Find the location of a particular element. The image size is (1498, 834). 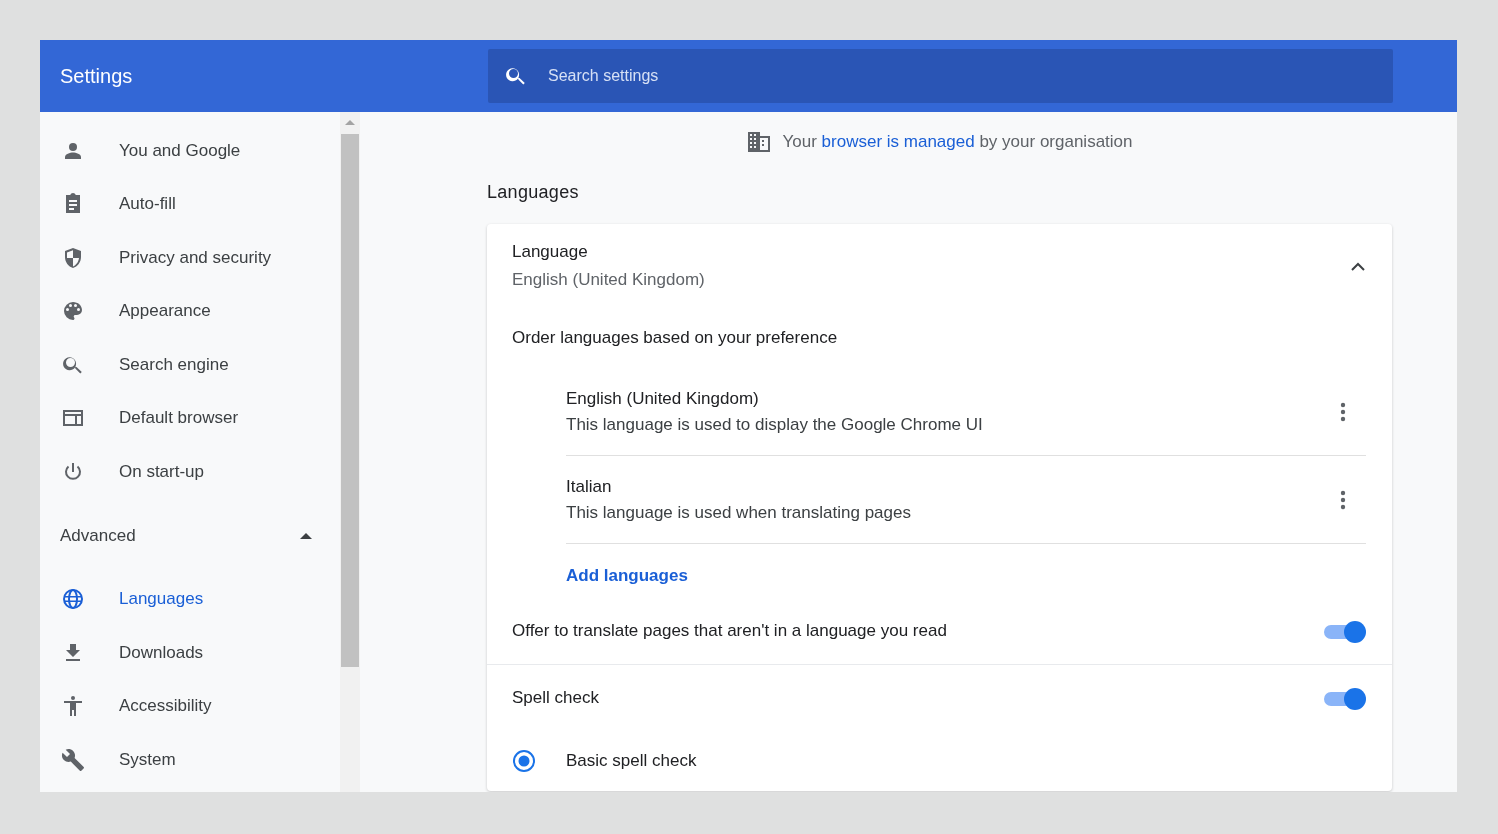

setting-label: Offer to translate pages that aren't in a language you read is located at coordinates (729, 631).